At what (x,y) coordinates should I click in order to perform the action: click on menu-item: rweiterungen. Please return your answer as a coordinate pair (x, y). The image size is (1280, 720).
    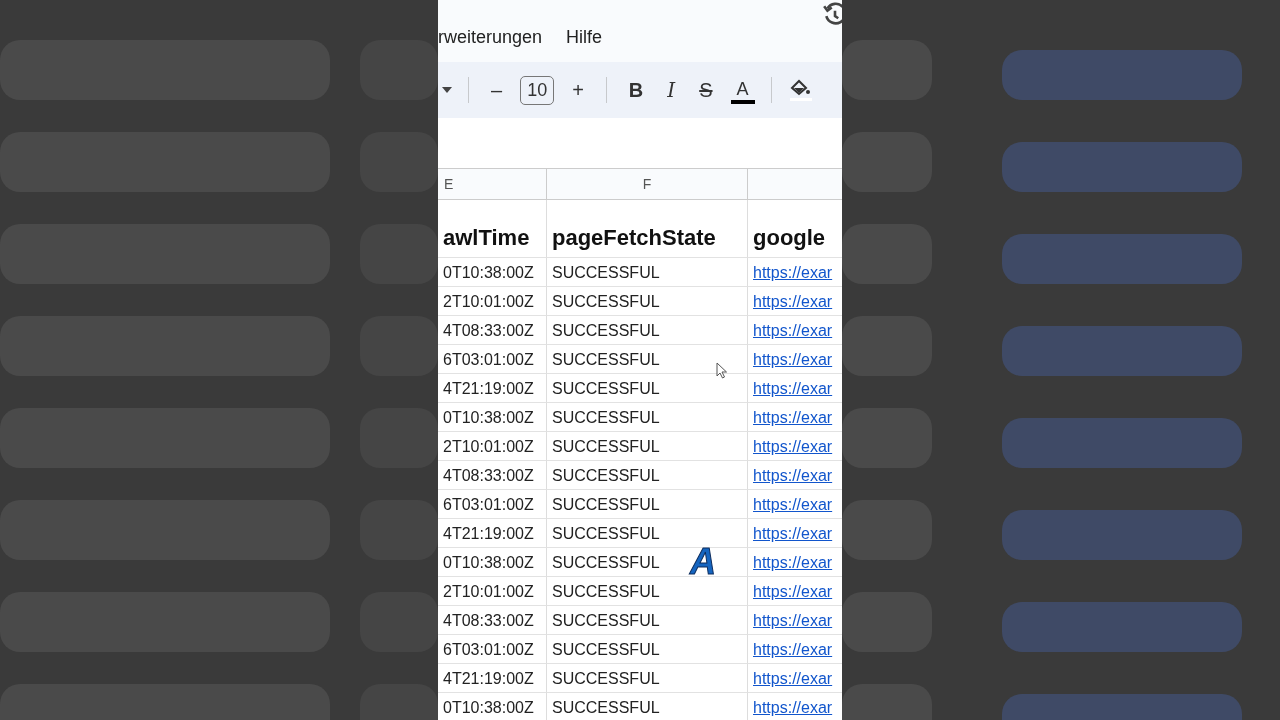
    Looking at the image, I should click on (490, 37).